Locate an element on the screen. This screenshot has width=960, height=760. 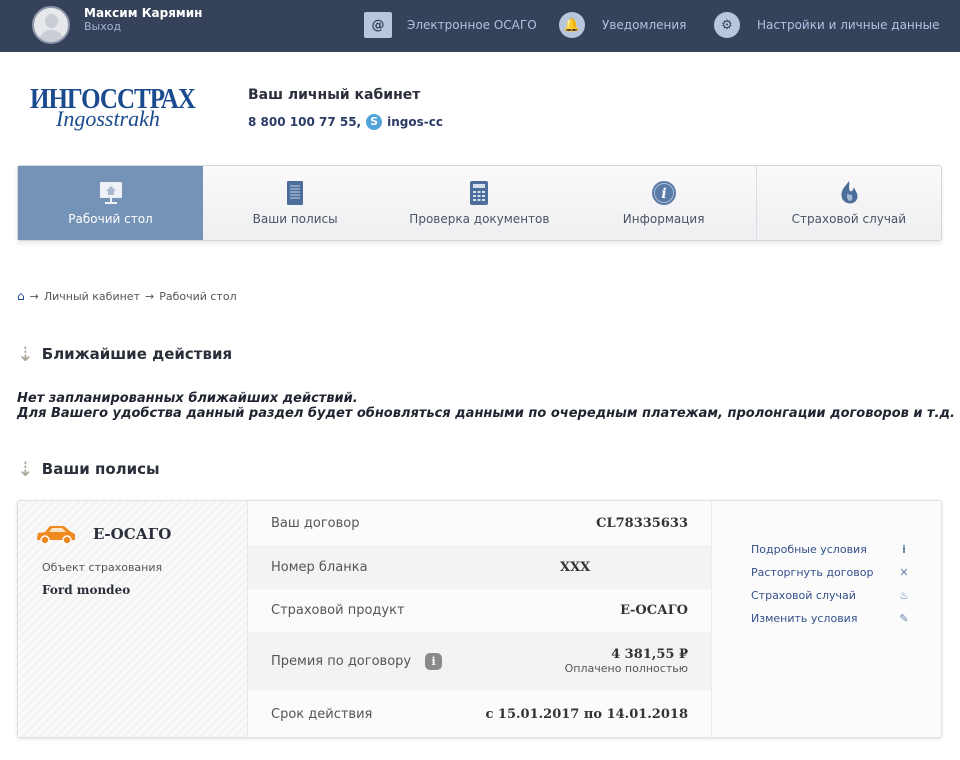
breadcrumb: ⌂ → Личный кабинет → Рабочий стол is located at coordinates (127, 296).